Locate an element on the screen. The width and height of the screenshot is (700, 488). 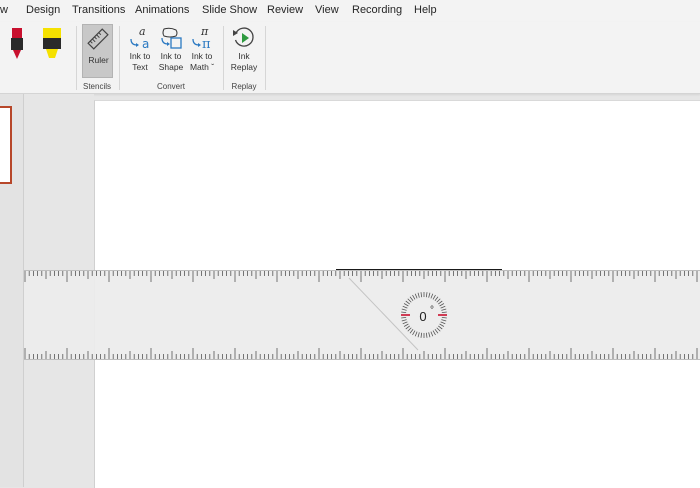
degree-symbol: ° is located at coordinates (432, 310).